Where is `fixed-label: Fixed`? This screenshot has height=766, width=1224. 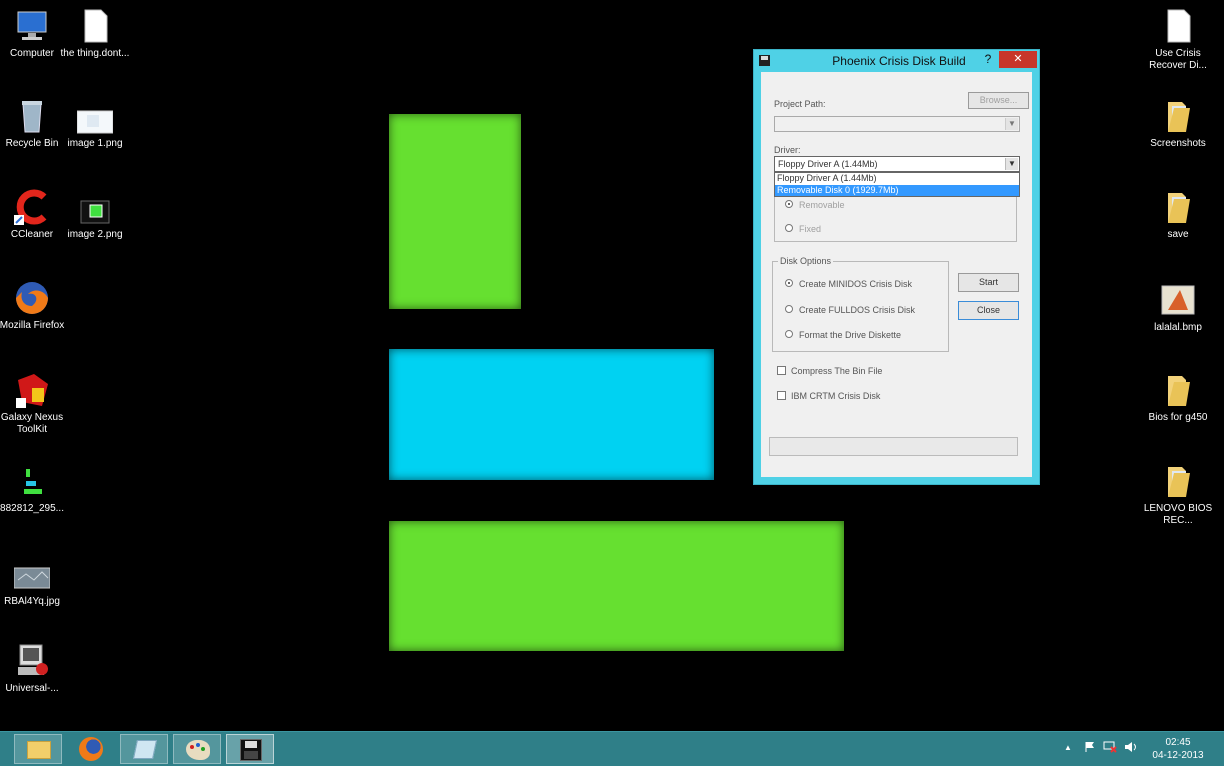
fixed-label: Fixed is located at coordinates (810, 229).